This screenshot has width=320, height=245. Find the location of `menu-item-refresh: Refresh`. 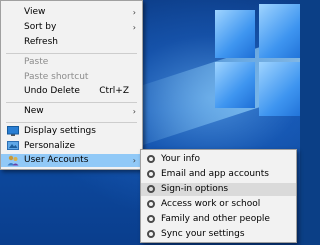

menu-item-refresh: Refresh is located at coordinates (71, 42).